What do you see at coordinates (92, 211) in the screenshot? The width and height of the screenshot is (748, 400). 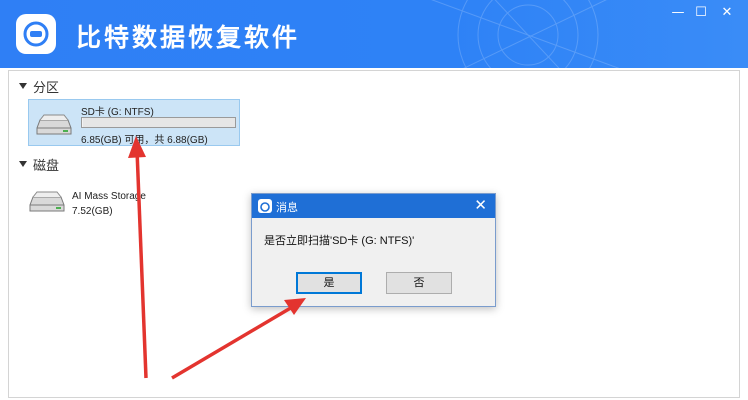 I see `drive-size: 7.52(GB)` at bounding box center [92, 211].